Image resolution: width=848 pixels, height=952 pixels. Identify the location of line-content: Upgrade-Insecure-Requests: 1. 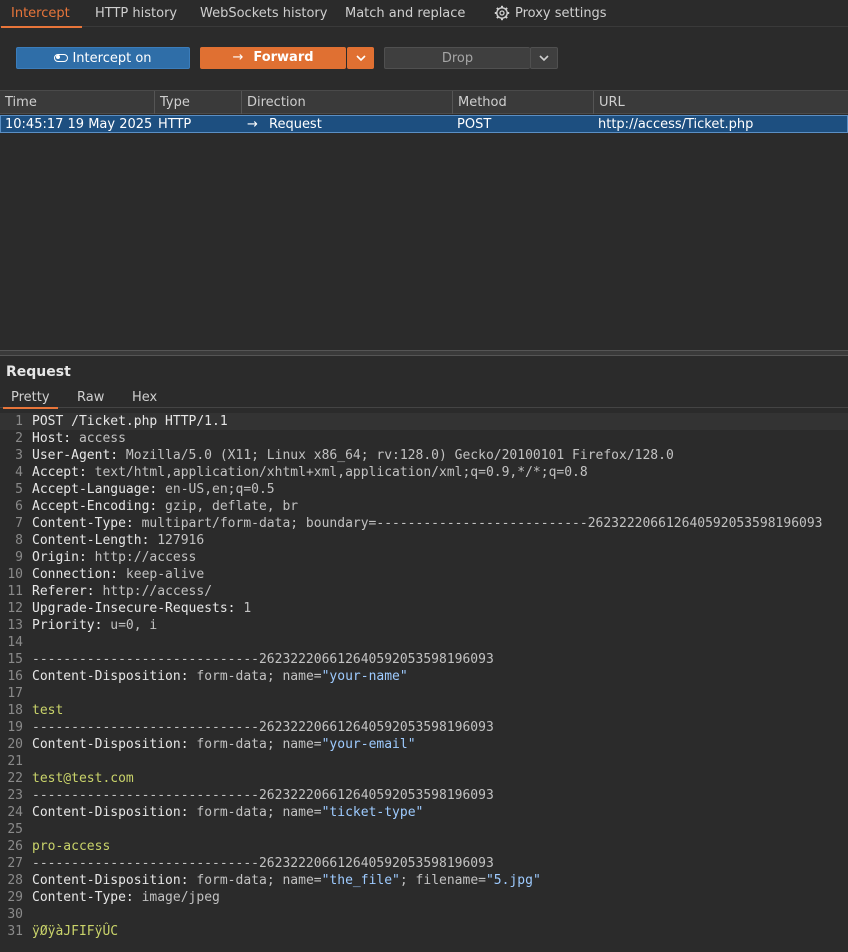
(141, 608).